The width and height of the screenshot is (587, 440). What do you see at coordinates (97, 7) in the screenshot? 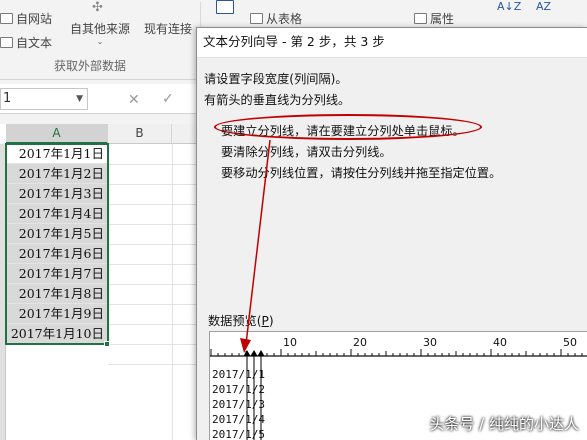
I see `other-sources-icon: ✣` at bounding box center [97, 7].